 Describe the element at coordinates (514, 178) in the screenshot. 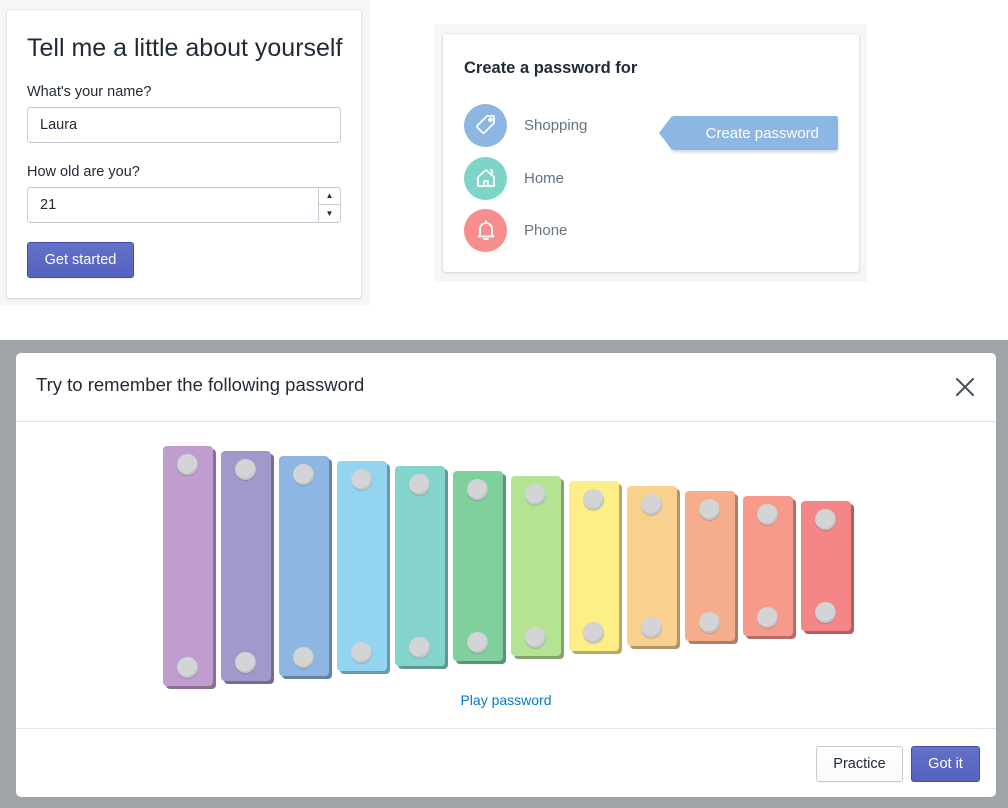

I see `account-home: Home` at that location.